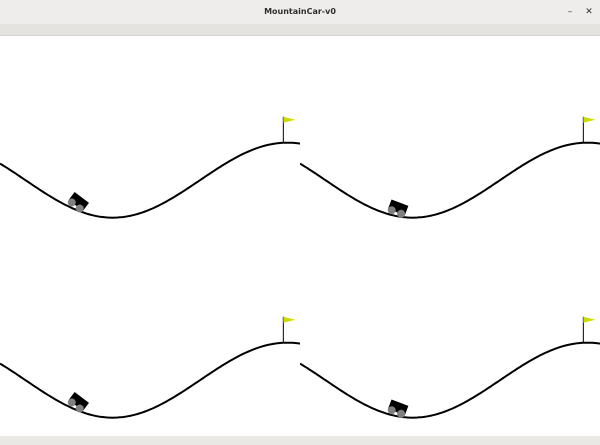  I want to click on window-title: MountainCar-v0, so click(300, 11).